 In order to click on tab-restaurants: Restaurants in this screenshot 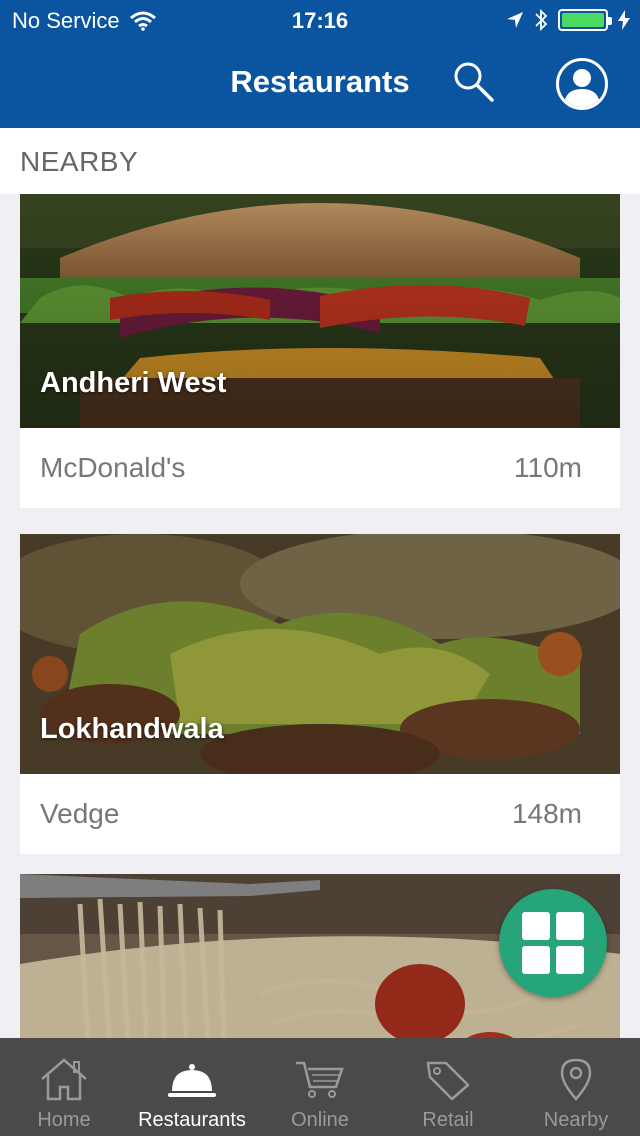, I will do `click(192, 1087)`.